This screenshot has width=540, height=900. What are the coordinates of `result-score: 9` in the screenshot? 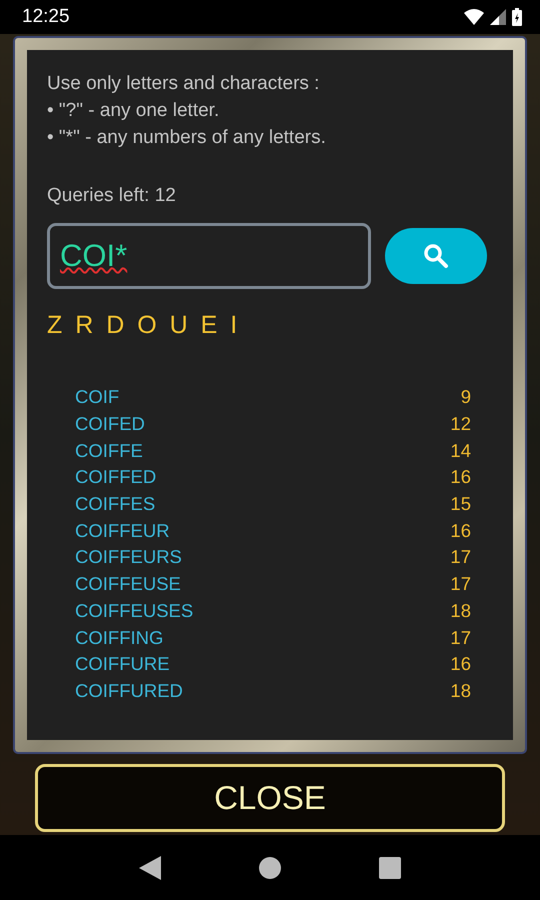 It's located at (465, 397).